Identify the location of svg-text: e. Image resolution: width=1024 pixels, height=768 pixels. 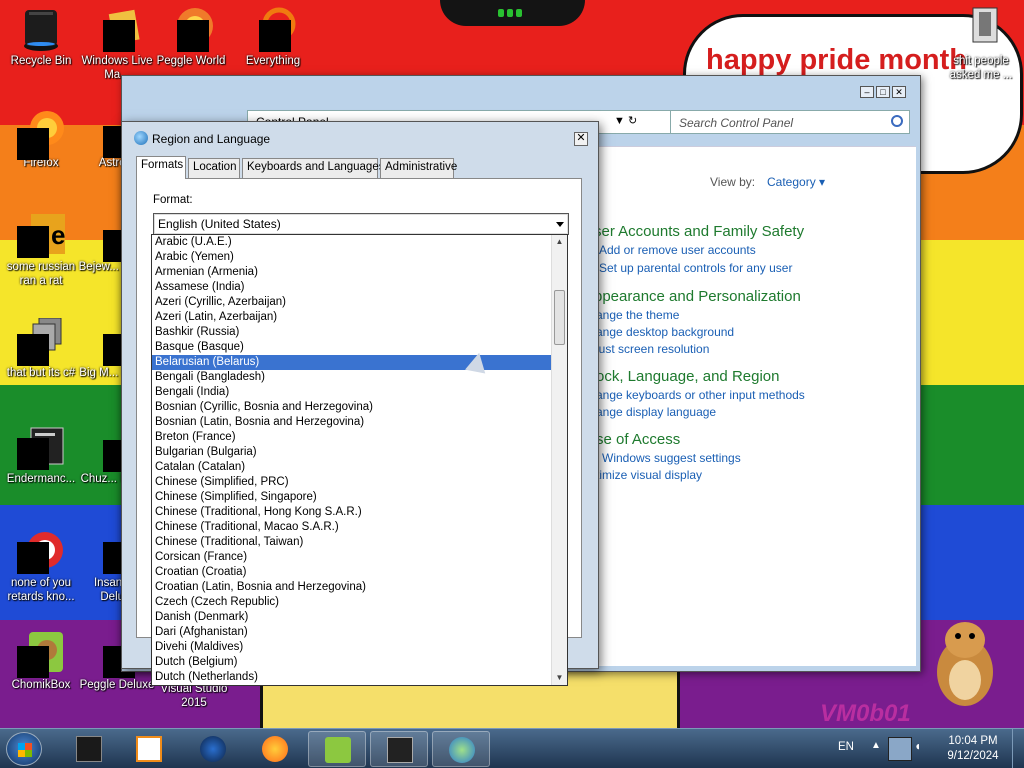
(58, 235).